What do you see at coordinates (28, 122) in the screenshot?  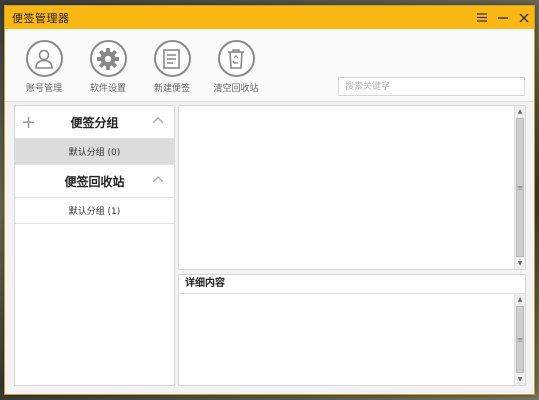 I see `add-group-icon: +` at bounding box center [28, 122].